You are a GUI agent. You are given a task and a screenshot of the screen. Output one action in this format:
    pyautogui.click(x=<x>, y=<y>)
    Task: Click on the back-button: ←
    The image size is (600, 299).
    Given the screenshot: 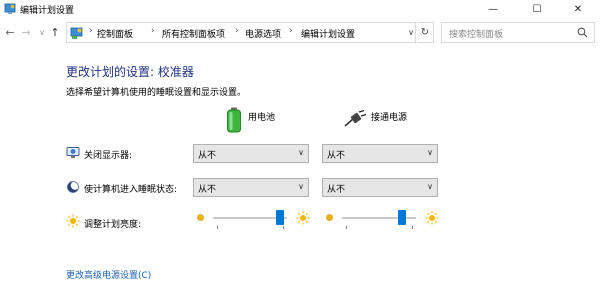 What is the action you would take?
    pyautogui.click(x=10, y=32)
    